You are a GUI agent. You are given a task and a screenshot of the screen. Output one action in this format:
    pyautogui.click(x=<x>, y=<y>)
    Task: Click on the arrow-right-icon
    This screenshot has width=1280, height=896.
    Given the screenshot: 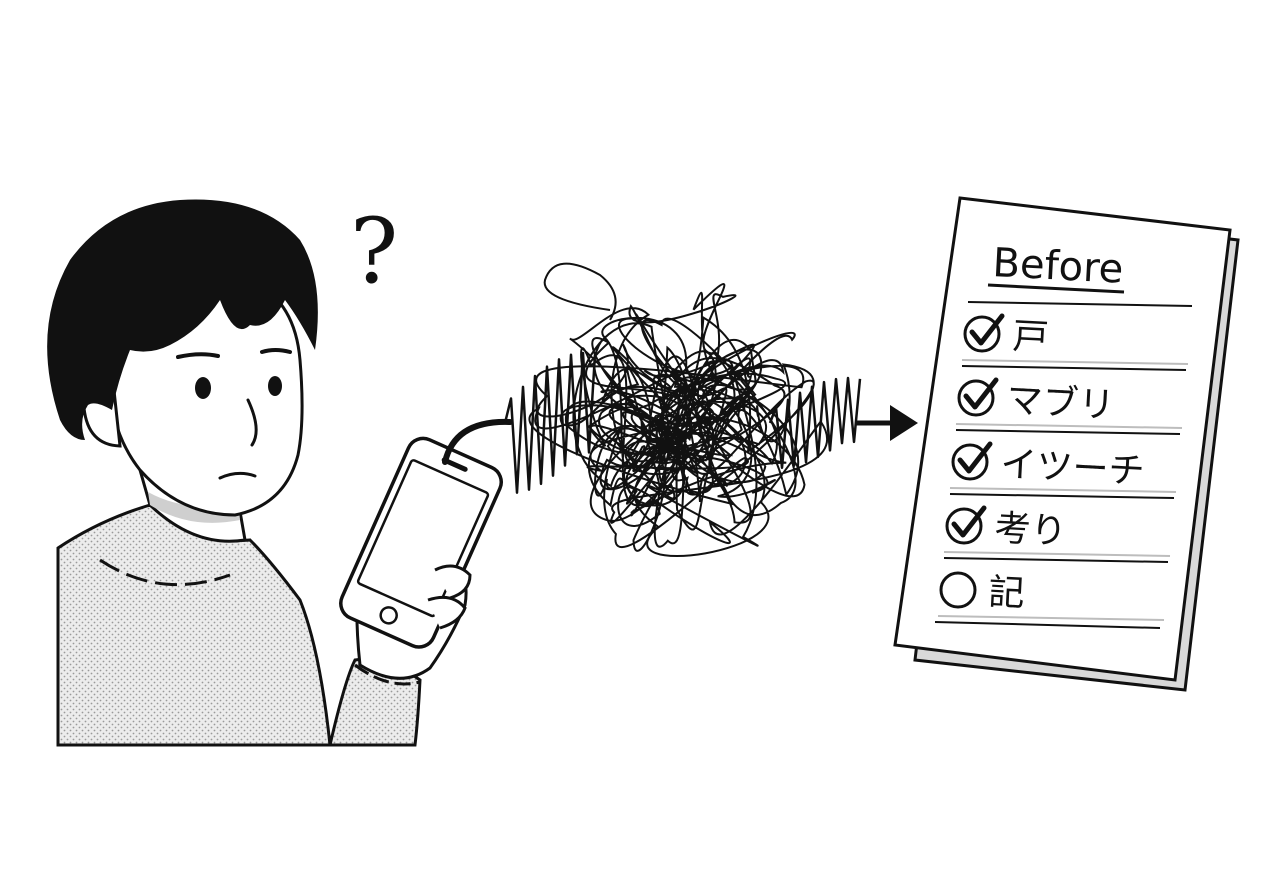 What is the action you would take?
    pyautogui.click(x=886, y=423)
    